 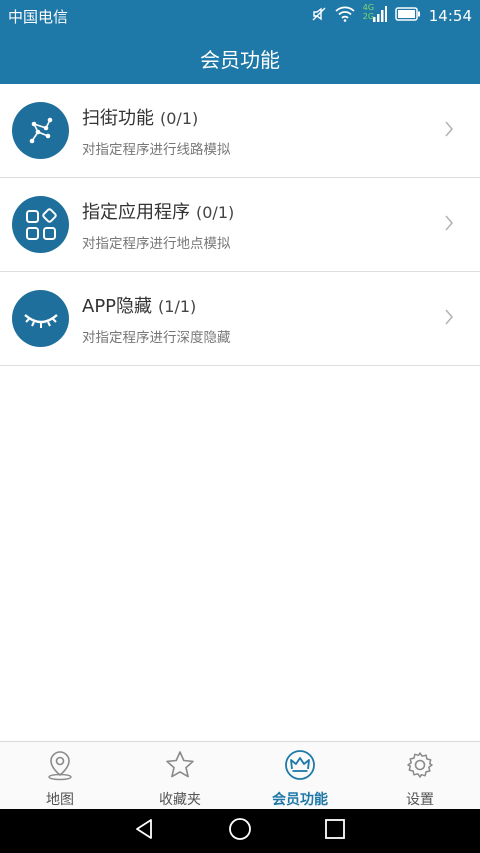 I want to click on back-icon, so click(x=145, y=831).